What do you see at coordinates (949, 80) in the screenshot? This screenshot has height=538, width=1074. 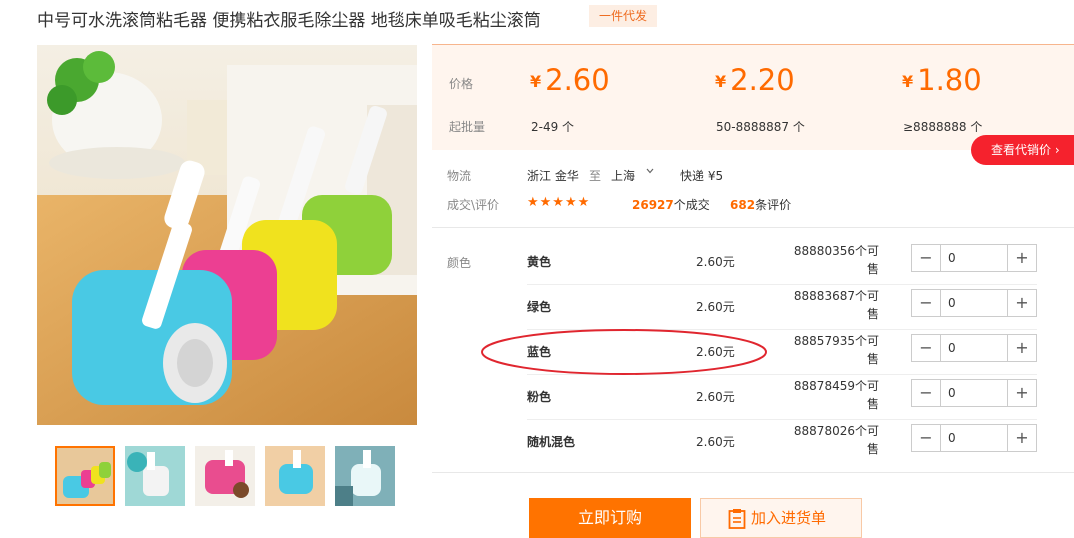 I see `price-value: 1.80` at bounding box center [949, 80].